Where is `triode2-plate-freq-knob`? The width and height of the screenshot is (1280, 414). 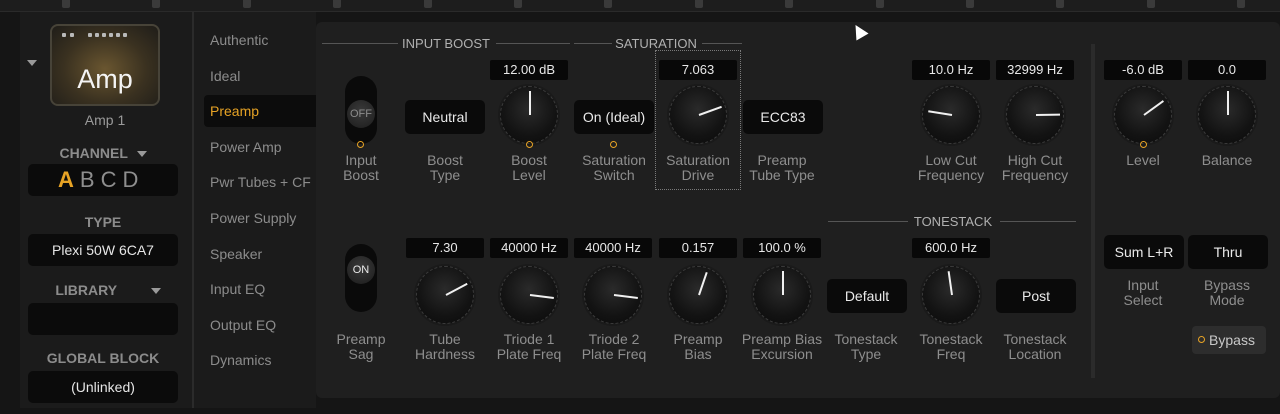
triode2-plate-freq-knob is located at coordinates (613, 295).